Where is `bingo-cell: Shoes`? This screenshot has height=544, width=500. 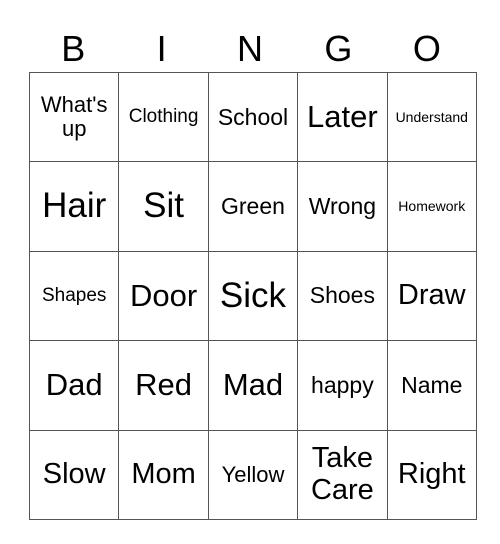
bingo-cell: Shoes is located at coordinates (342, 296).